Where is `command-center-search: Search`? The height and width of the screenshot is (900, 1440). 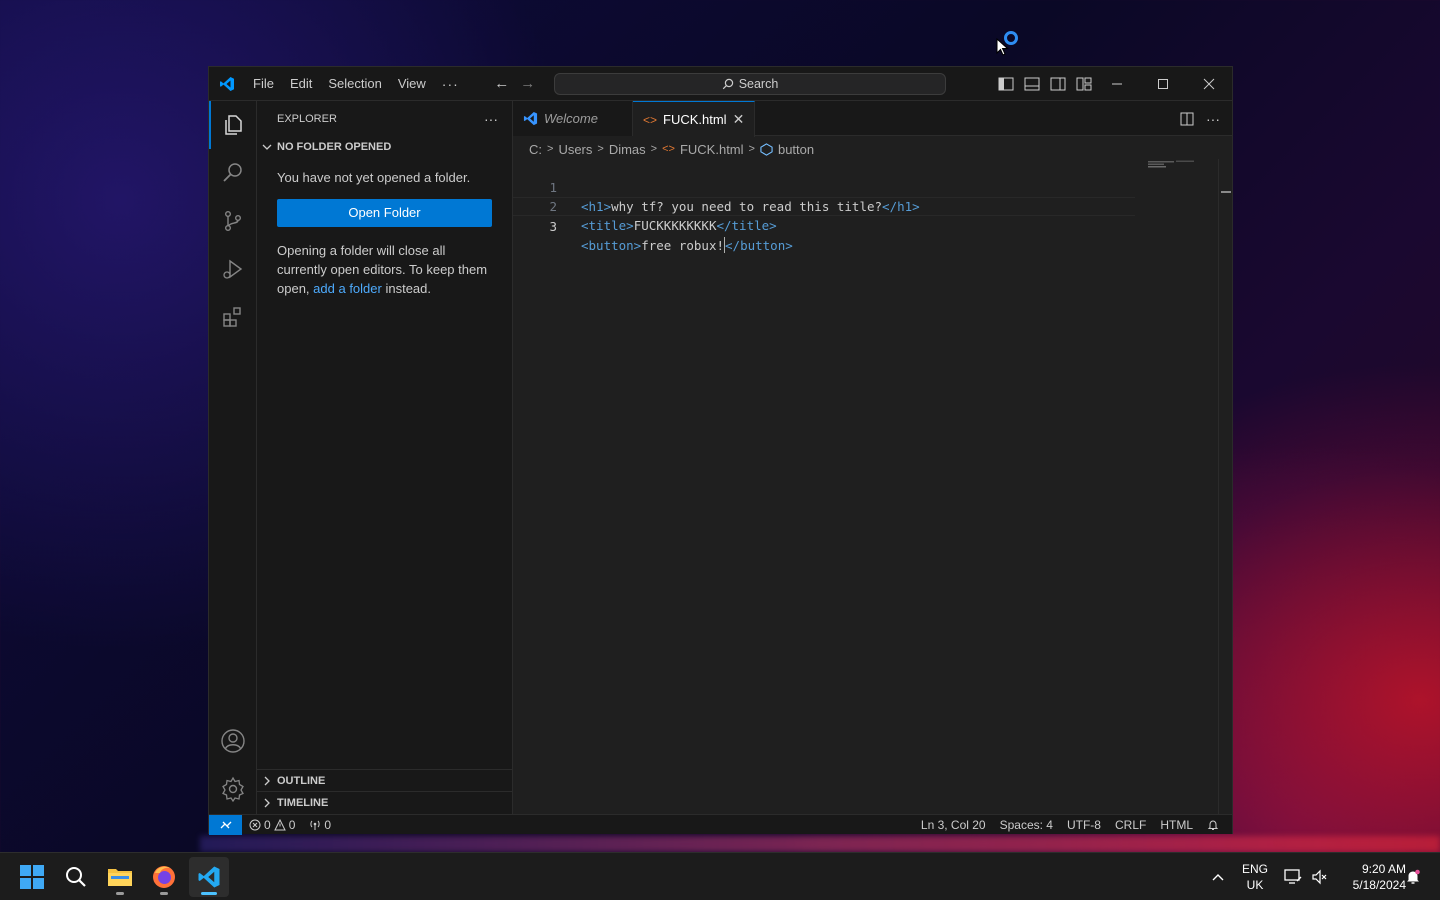
command-center-search: Search is located at coordinates (750, 84).